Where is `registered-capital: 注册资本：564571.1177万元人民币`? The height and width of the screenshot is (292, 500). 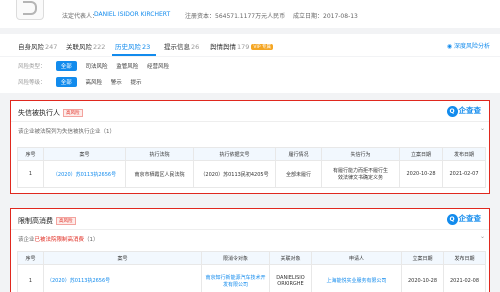
registered-capital: 注册资本：564571.1177万元人民币 is located at coordinates (235, 16).